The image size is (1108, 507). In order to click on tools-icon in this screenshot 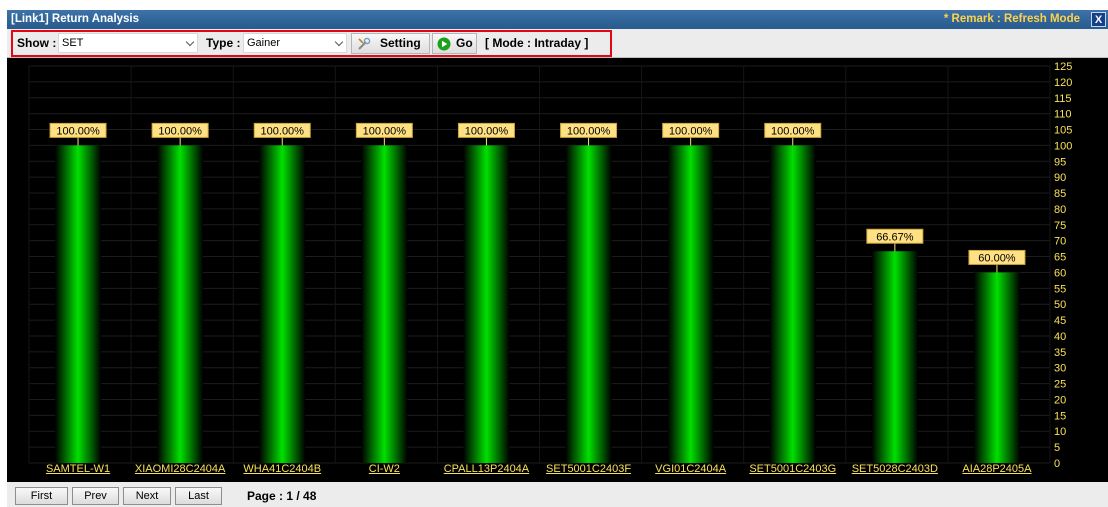, I will do `click(364, 43)`.